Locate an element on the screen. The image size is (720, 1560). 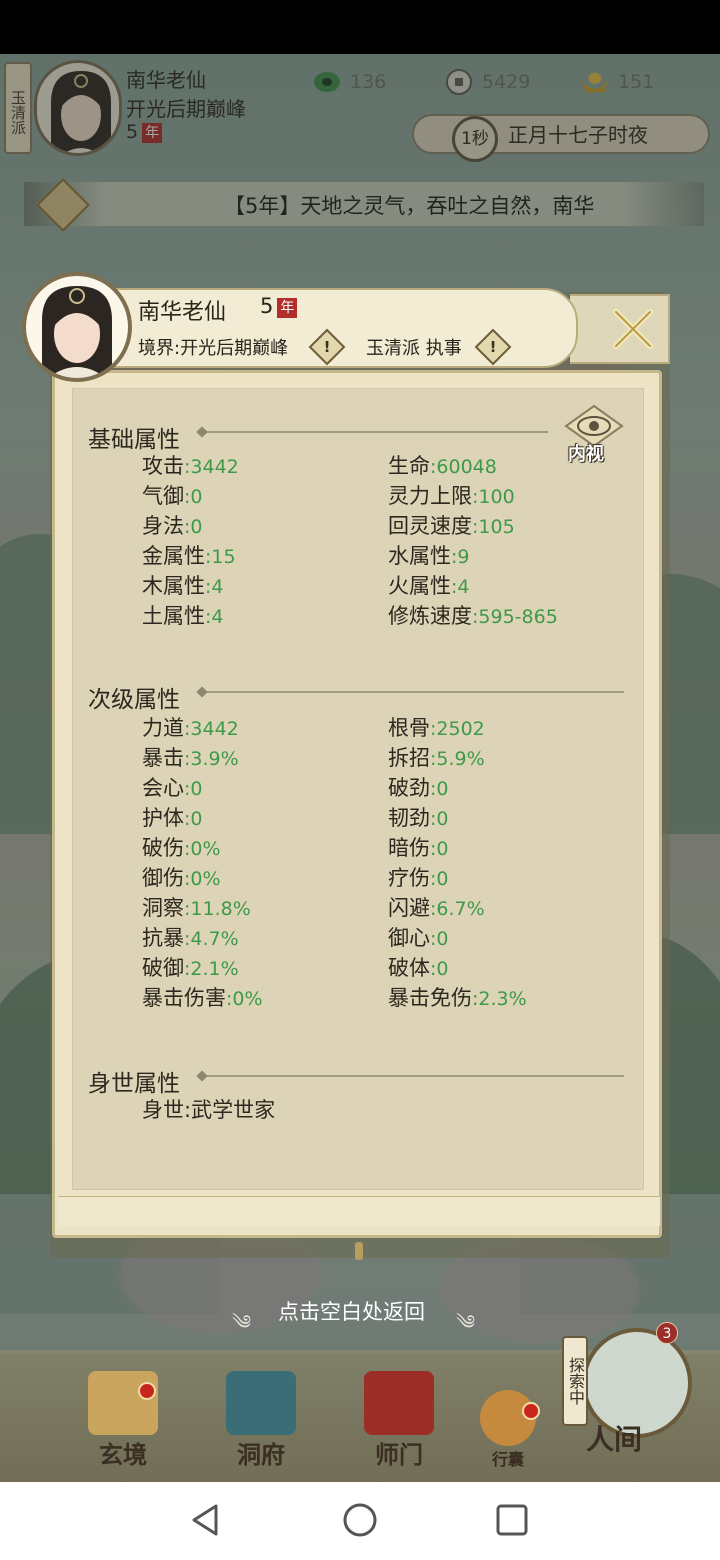
nav-label: 师门 is located at coordinates (399, 1455).